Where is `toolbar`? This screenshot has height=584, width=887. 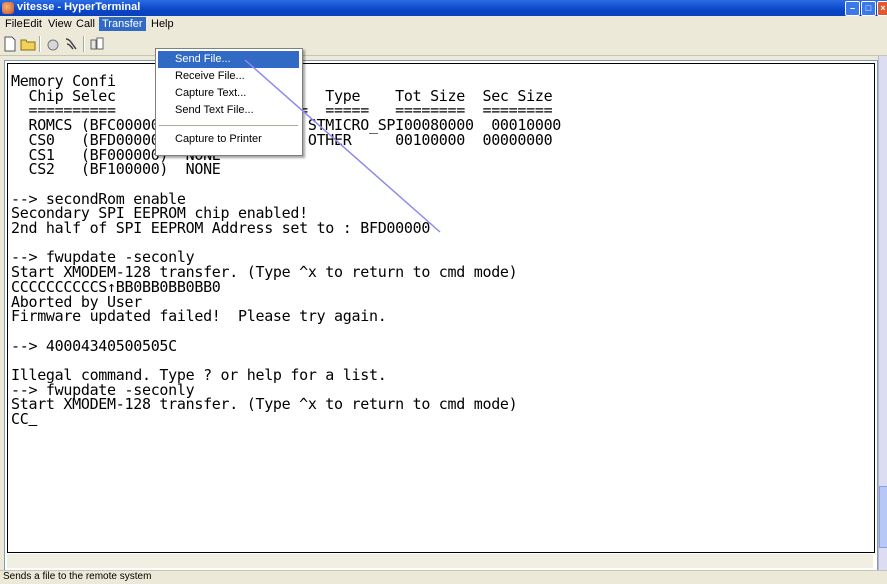 toolbar is located at coordinates (443, 44).